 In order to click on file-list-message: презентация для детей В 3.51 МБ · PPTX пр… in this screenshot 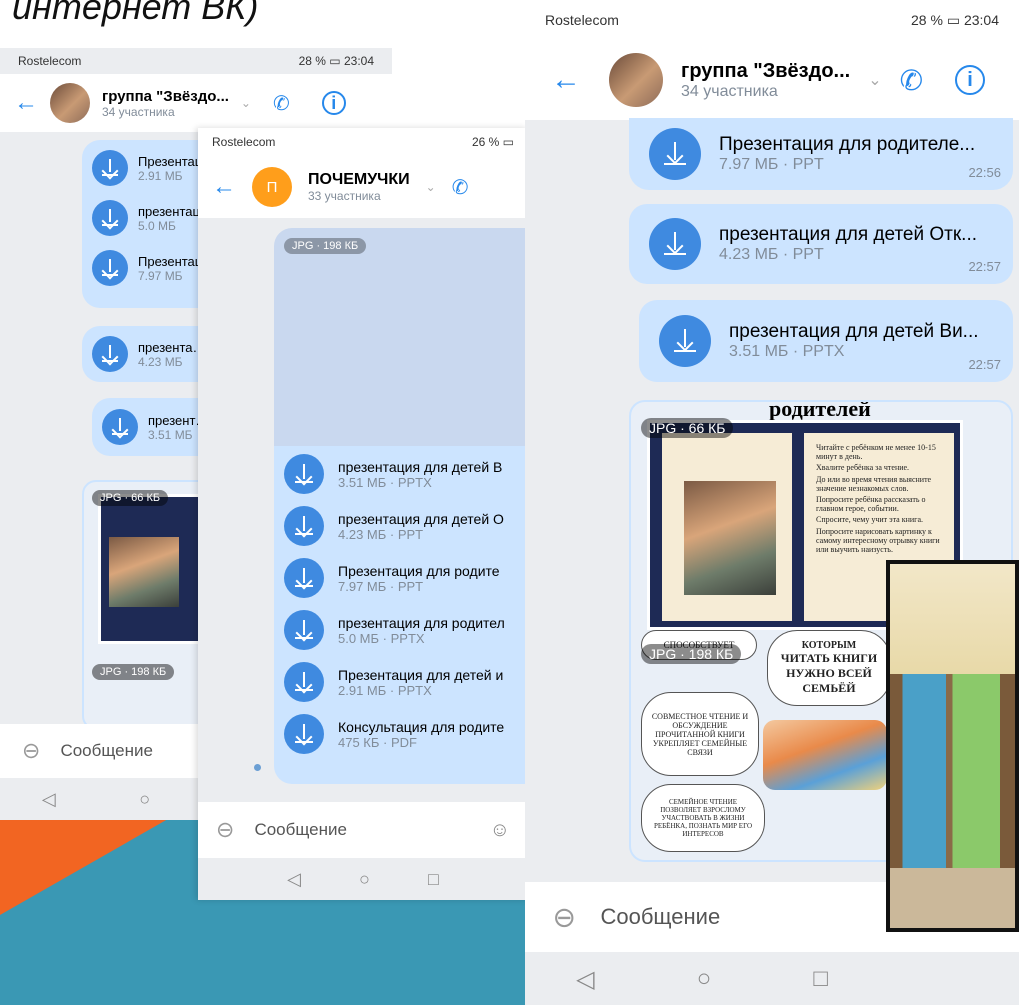, I will do `click(401, 615)`.